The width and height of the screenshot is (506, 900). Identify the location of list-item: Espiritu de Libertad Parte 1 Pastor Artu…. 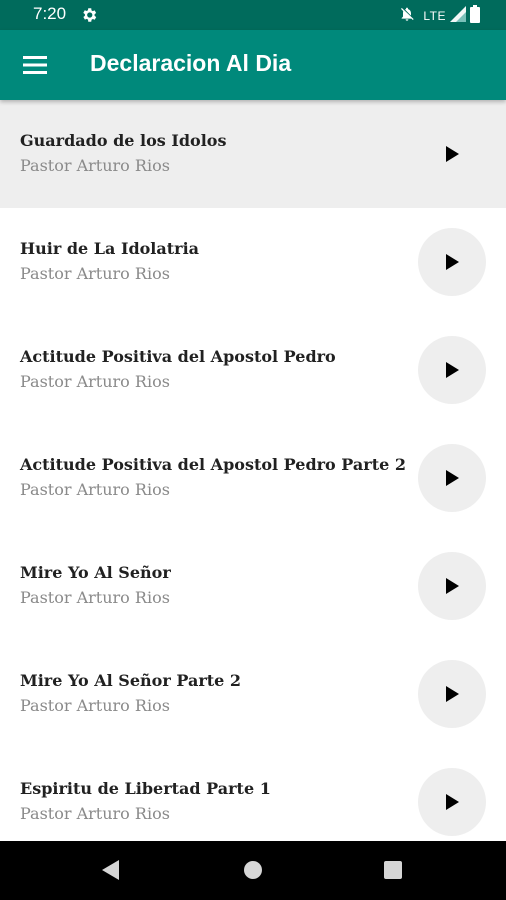
(253, 794).